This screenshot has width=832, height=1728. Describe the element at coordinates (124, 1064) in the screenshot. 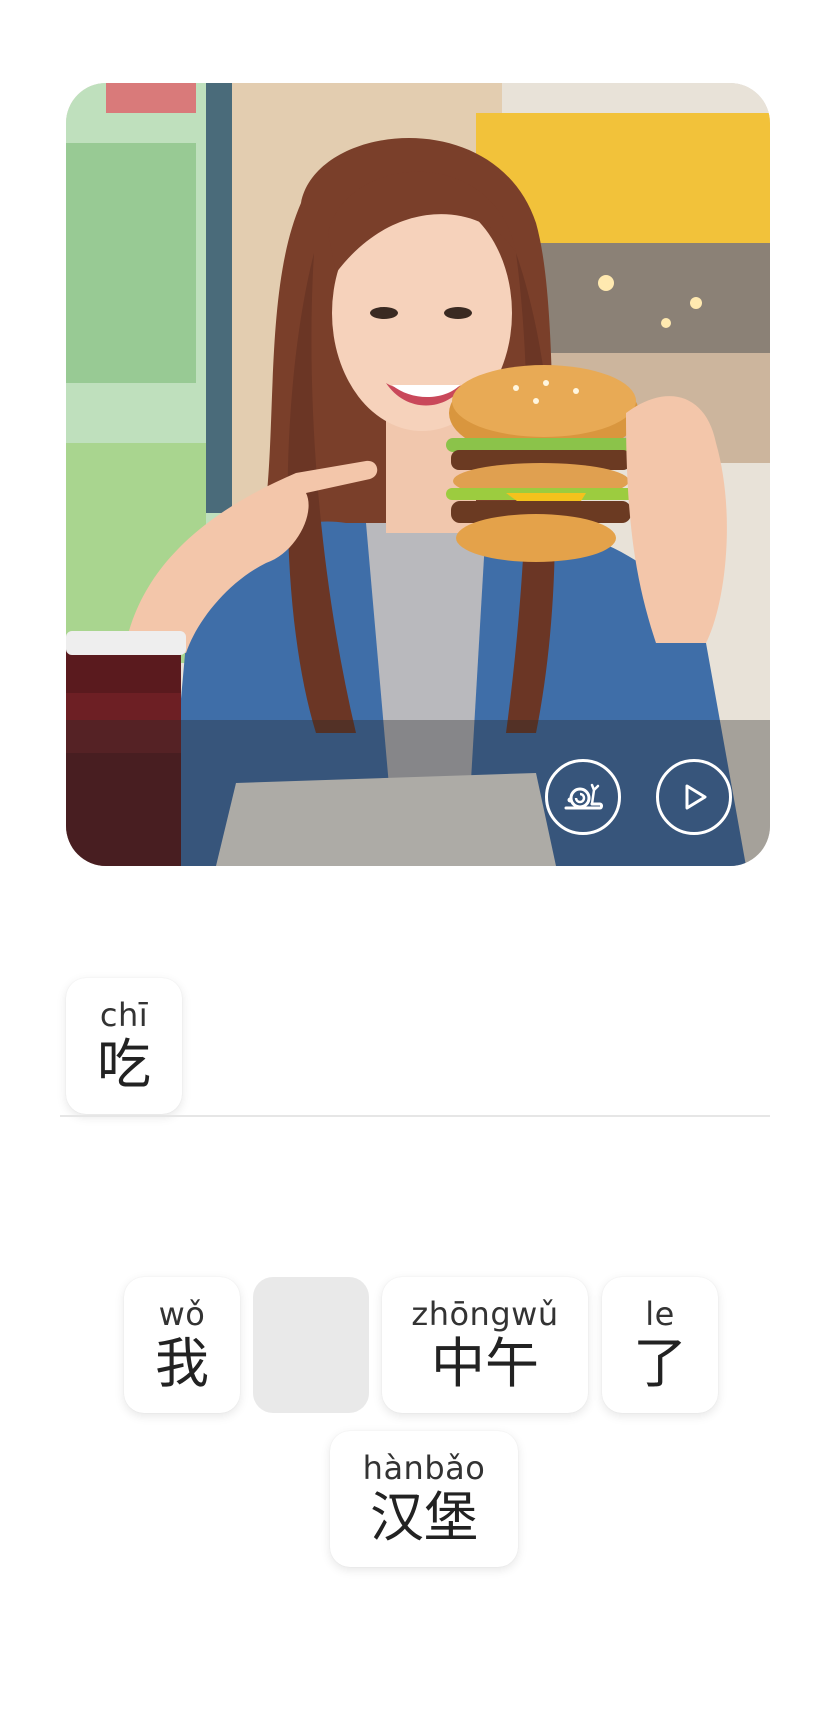

I see `tile-hanzi: 吃` at that location.